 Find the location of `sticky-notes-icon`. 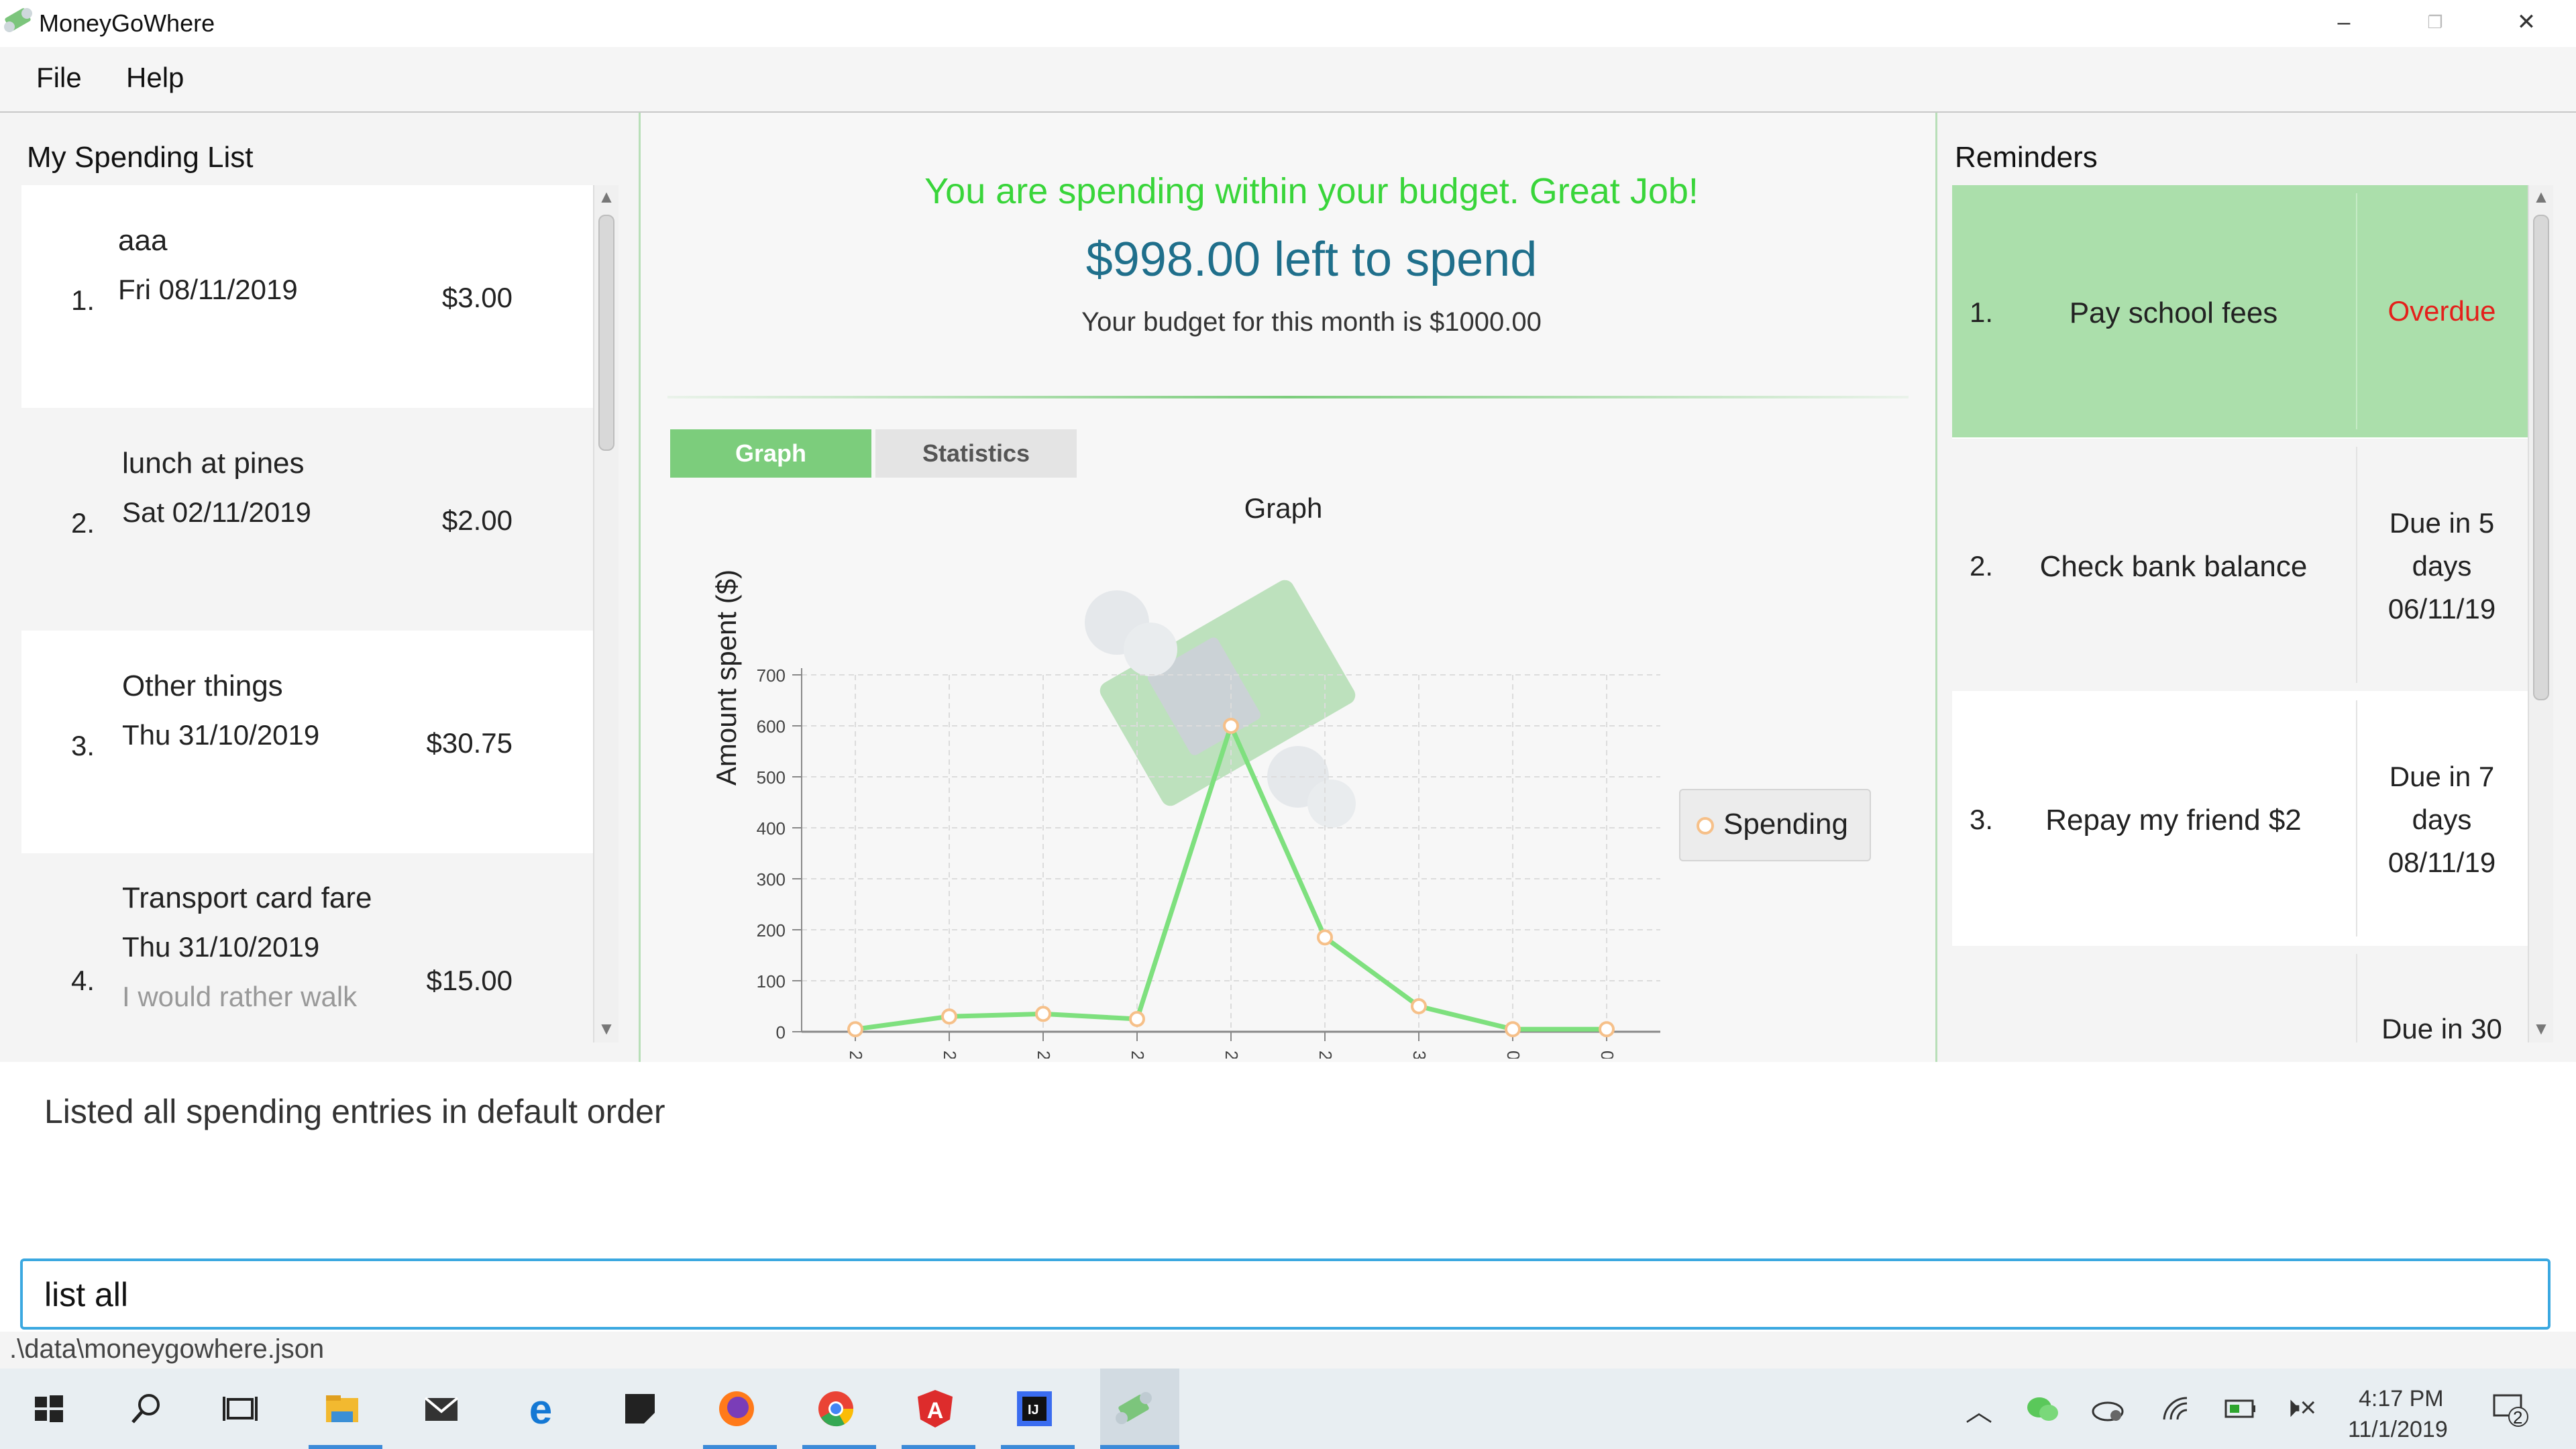

sticky-notes-icon is located at coordinates (640, 1408).